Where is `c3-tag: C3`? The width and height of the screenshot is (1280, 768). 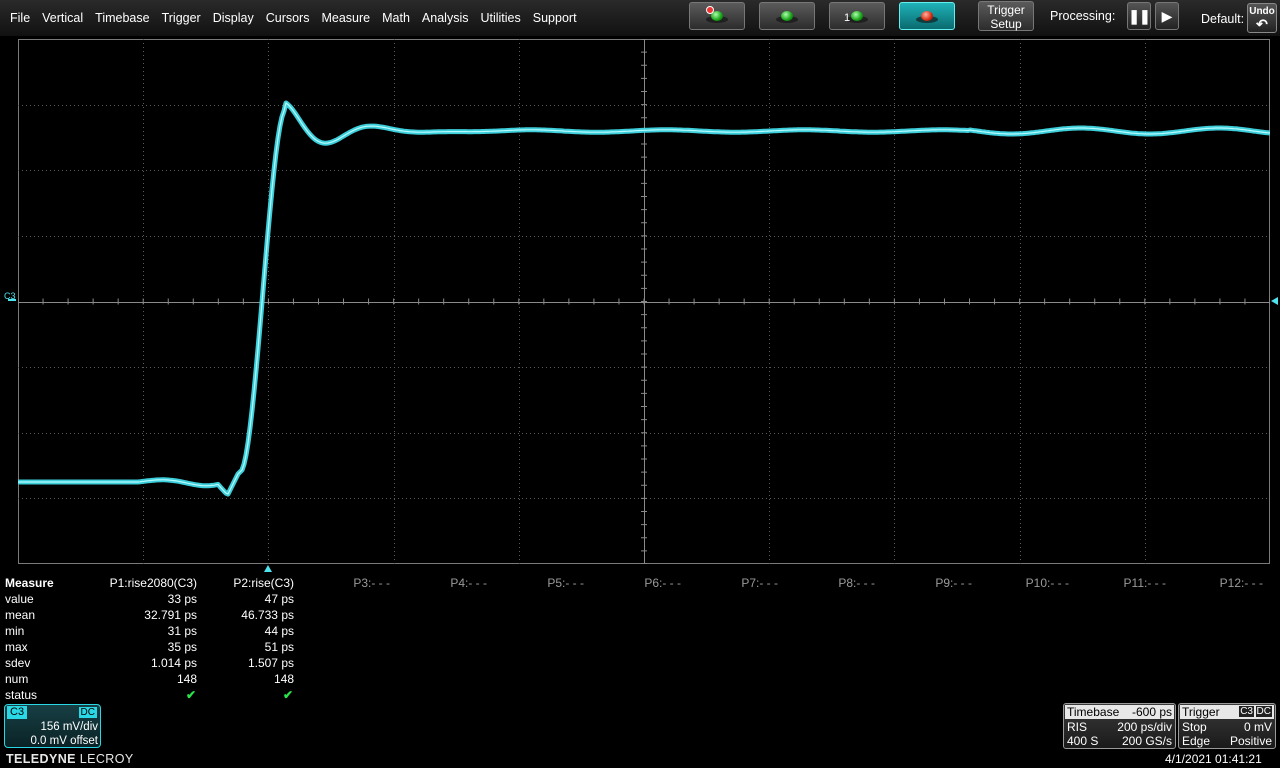 c3-tag: C3 is located at coordinates (17, 712).